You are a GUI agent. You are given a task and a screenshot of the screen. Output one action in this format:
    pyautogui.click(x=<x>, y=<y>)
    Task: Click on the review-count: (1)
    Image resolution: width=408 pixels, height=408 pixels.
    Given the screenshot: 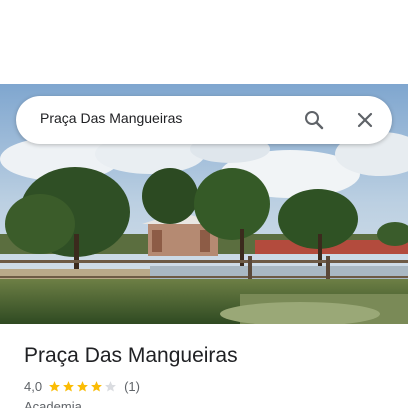 What is the action you would take?
    pyautogui.click(x=132, y=386)
    